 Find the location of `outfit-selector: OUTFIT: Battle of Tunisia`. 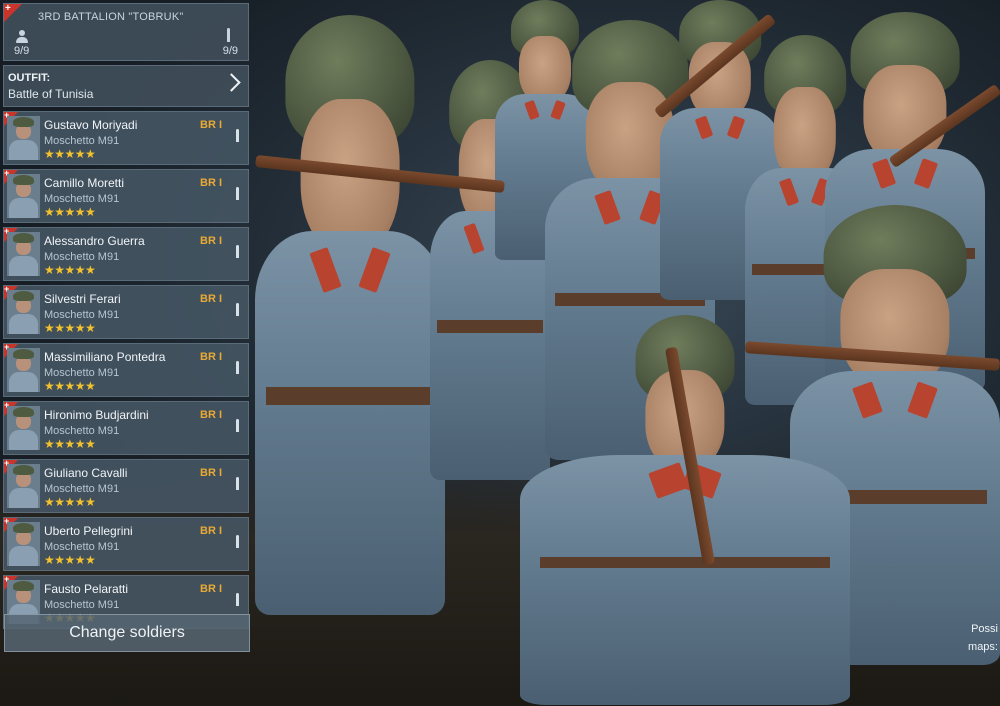

outfit-selector: OUTFIT: Battle of Tunisia is located at coordinates (126, 86).